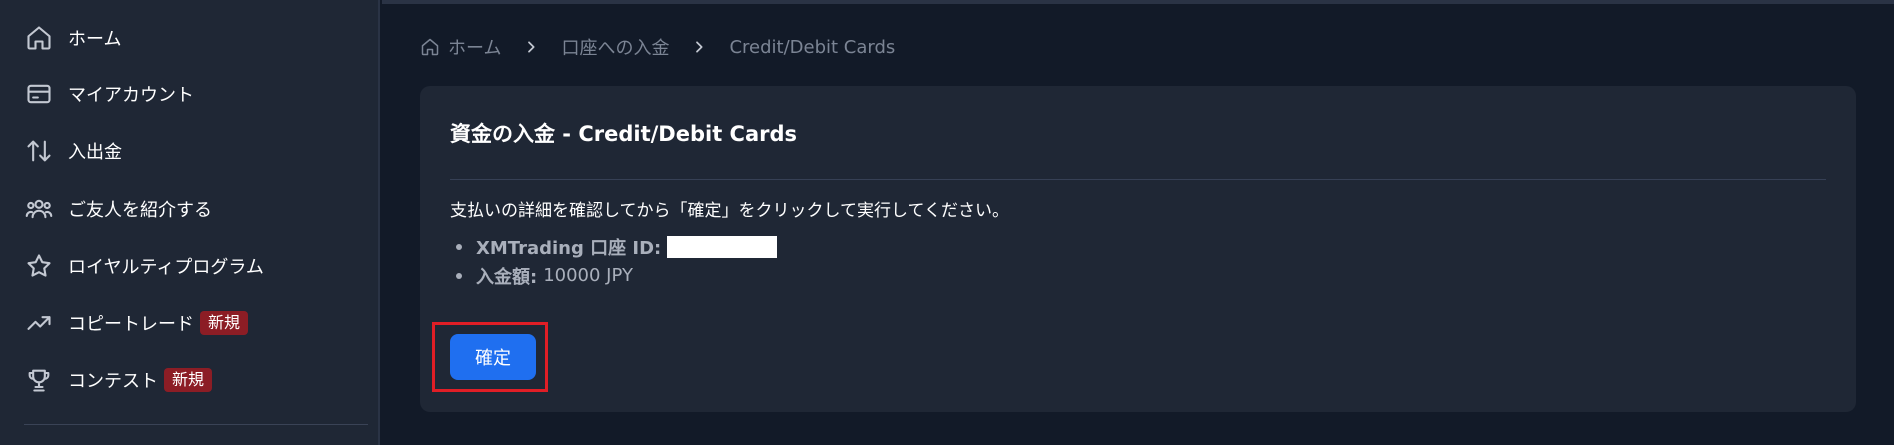  I want to click on sidebar-item-label: 入出金, so click(95, 152).